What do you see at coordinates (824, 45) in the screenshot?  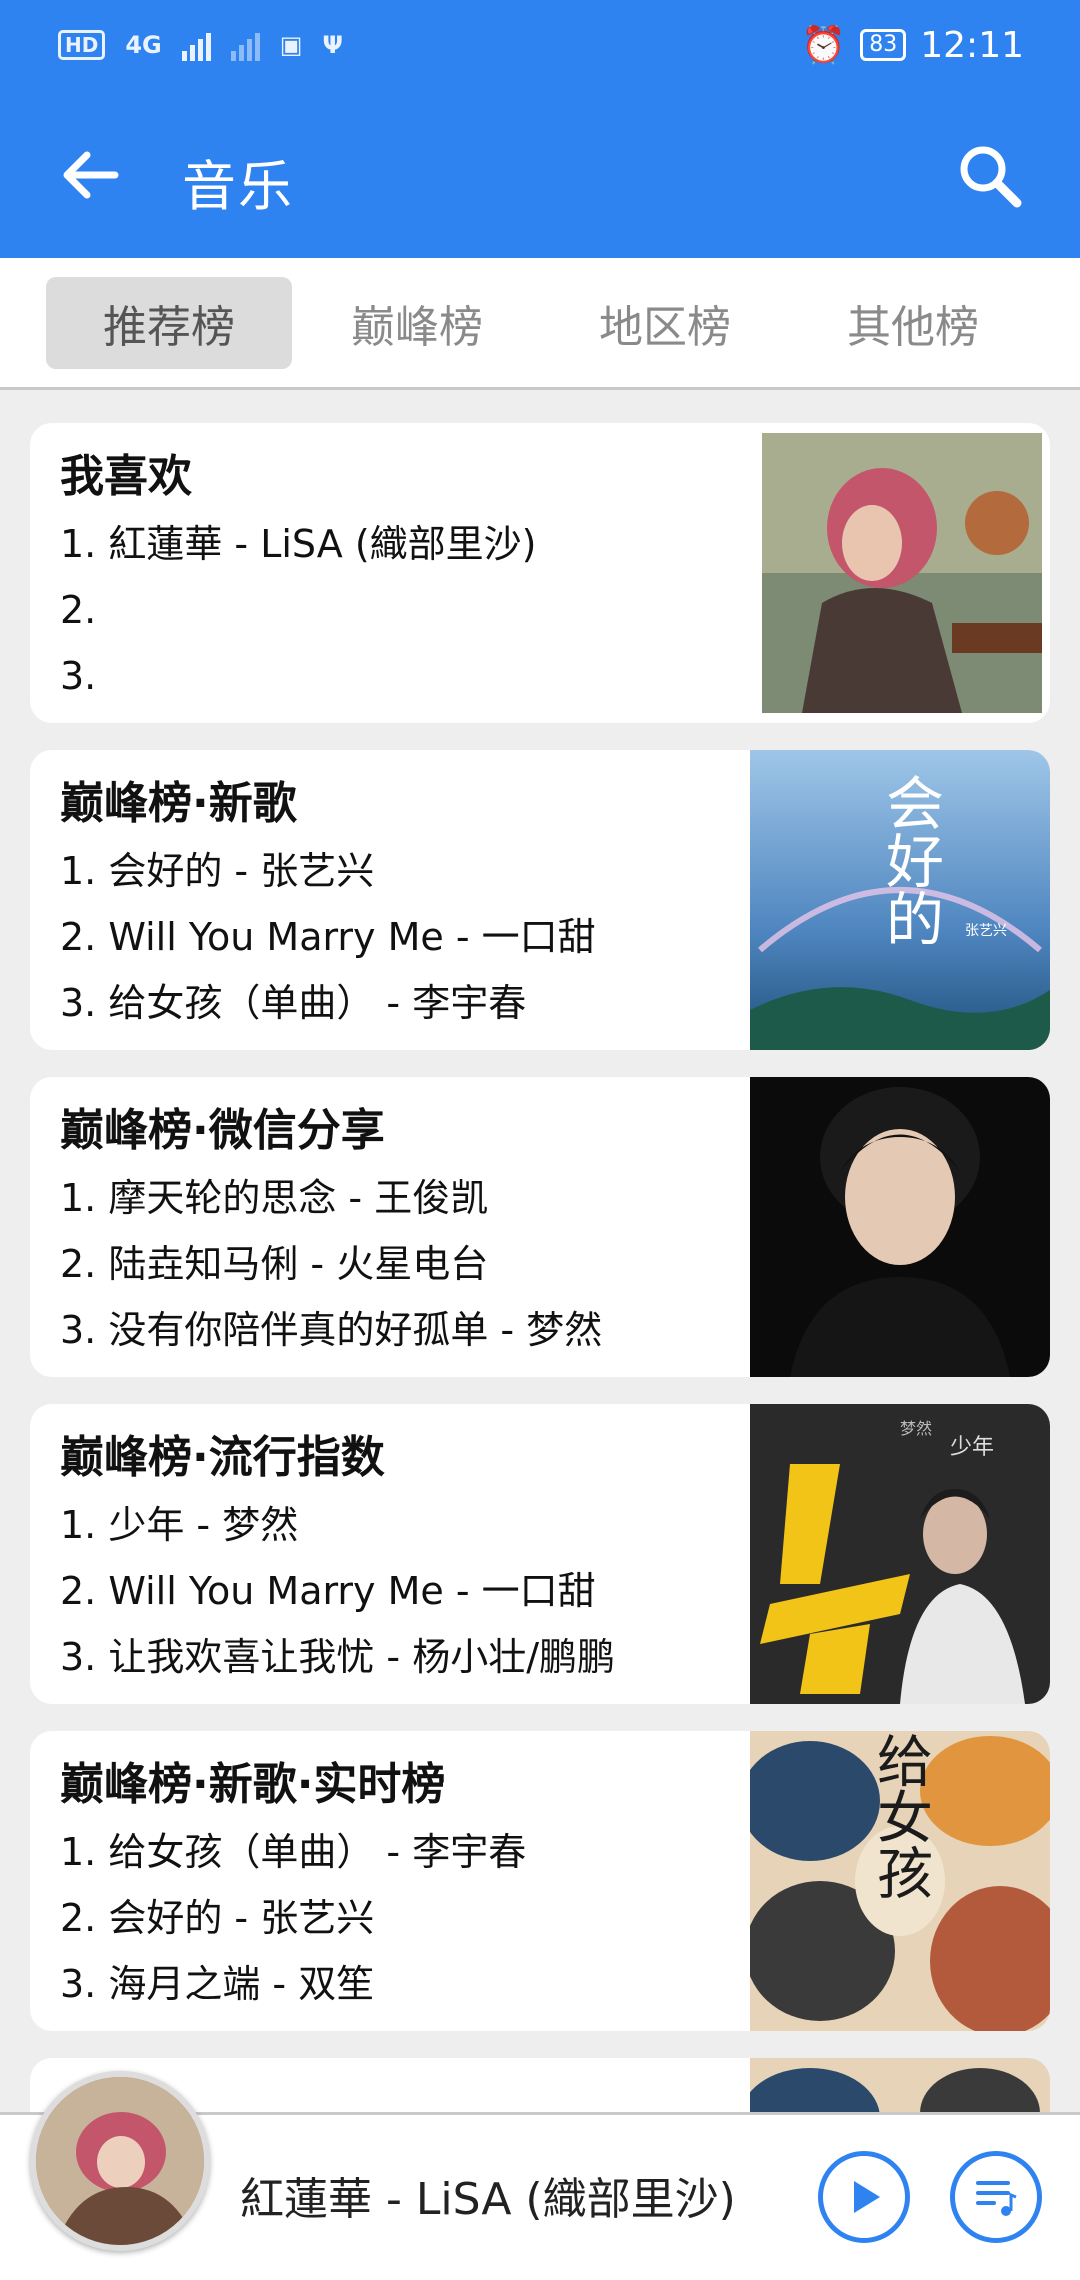 I see `alarm-icon: ⏰` at bounding box center [824, 45].